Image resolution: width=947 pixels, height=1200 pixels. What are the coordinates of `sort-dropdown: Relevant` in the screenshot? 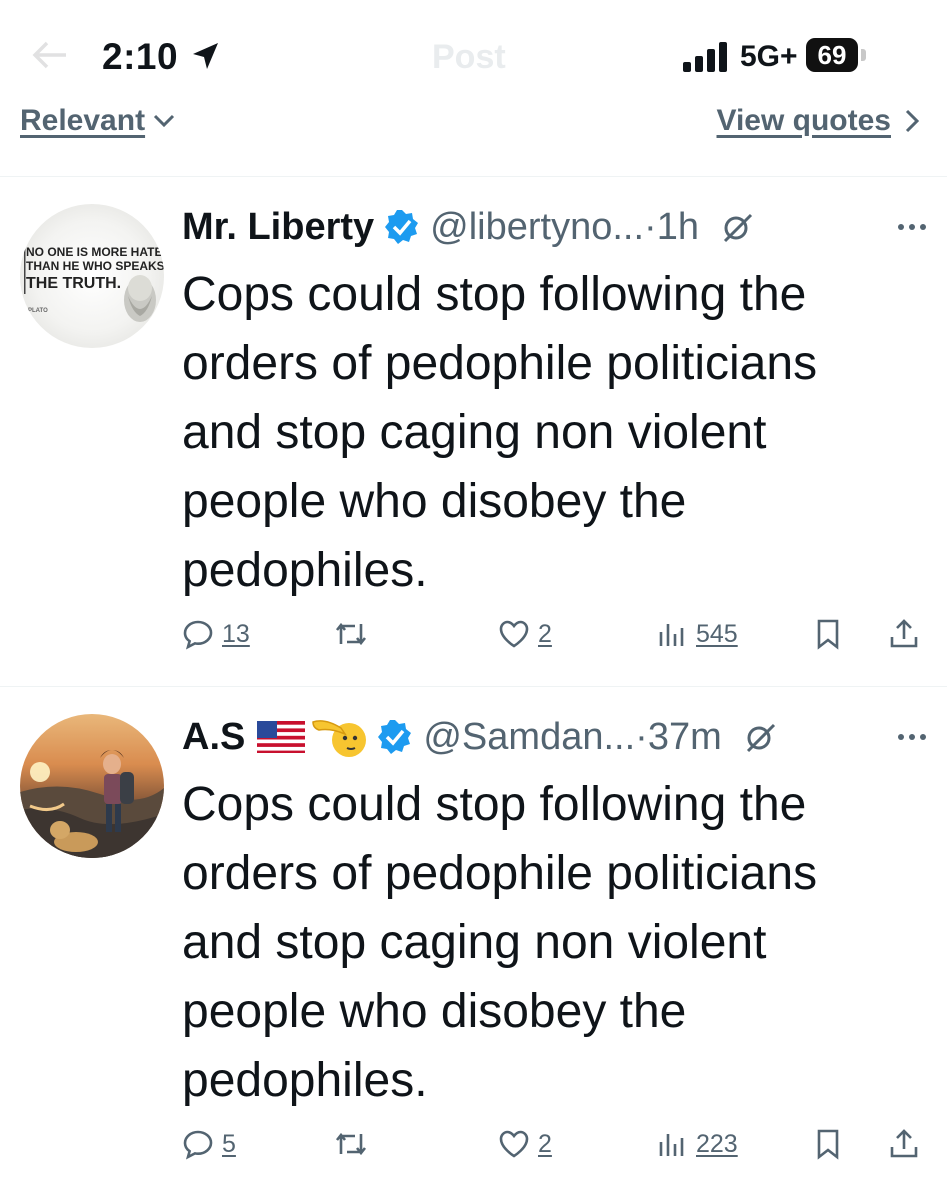 It's located at (97, 121).